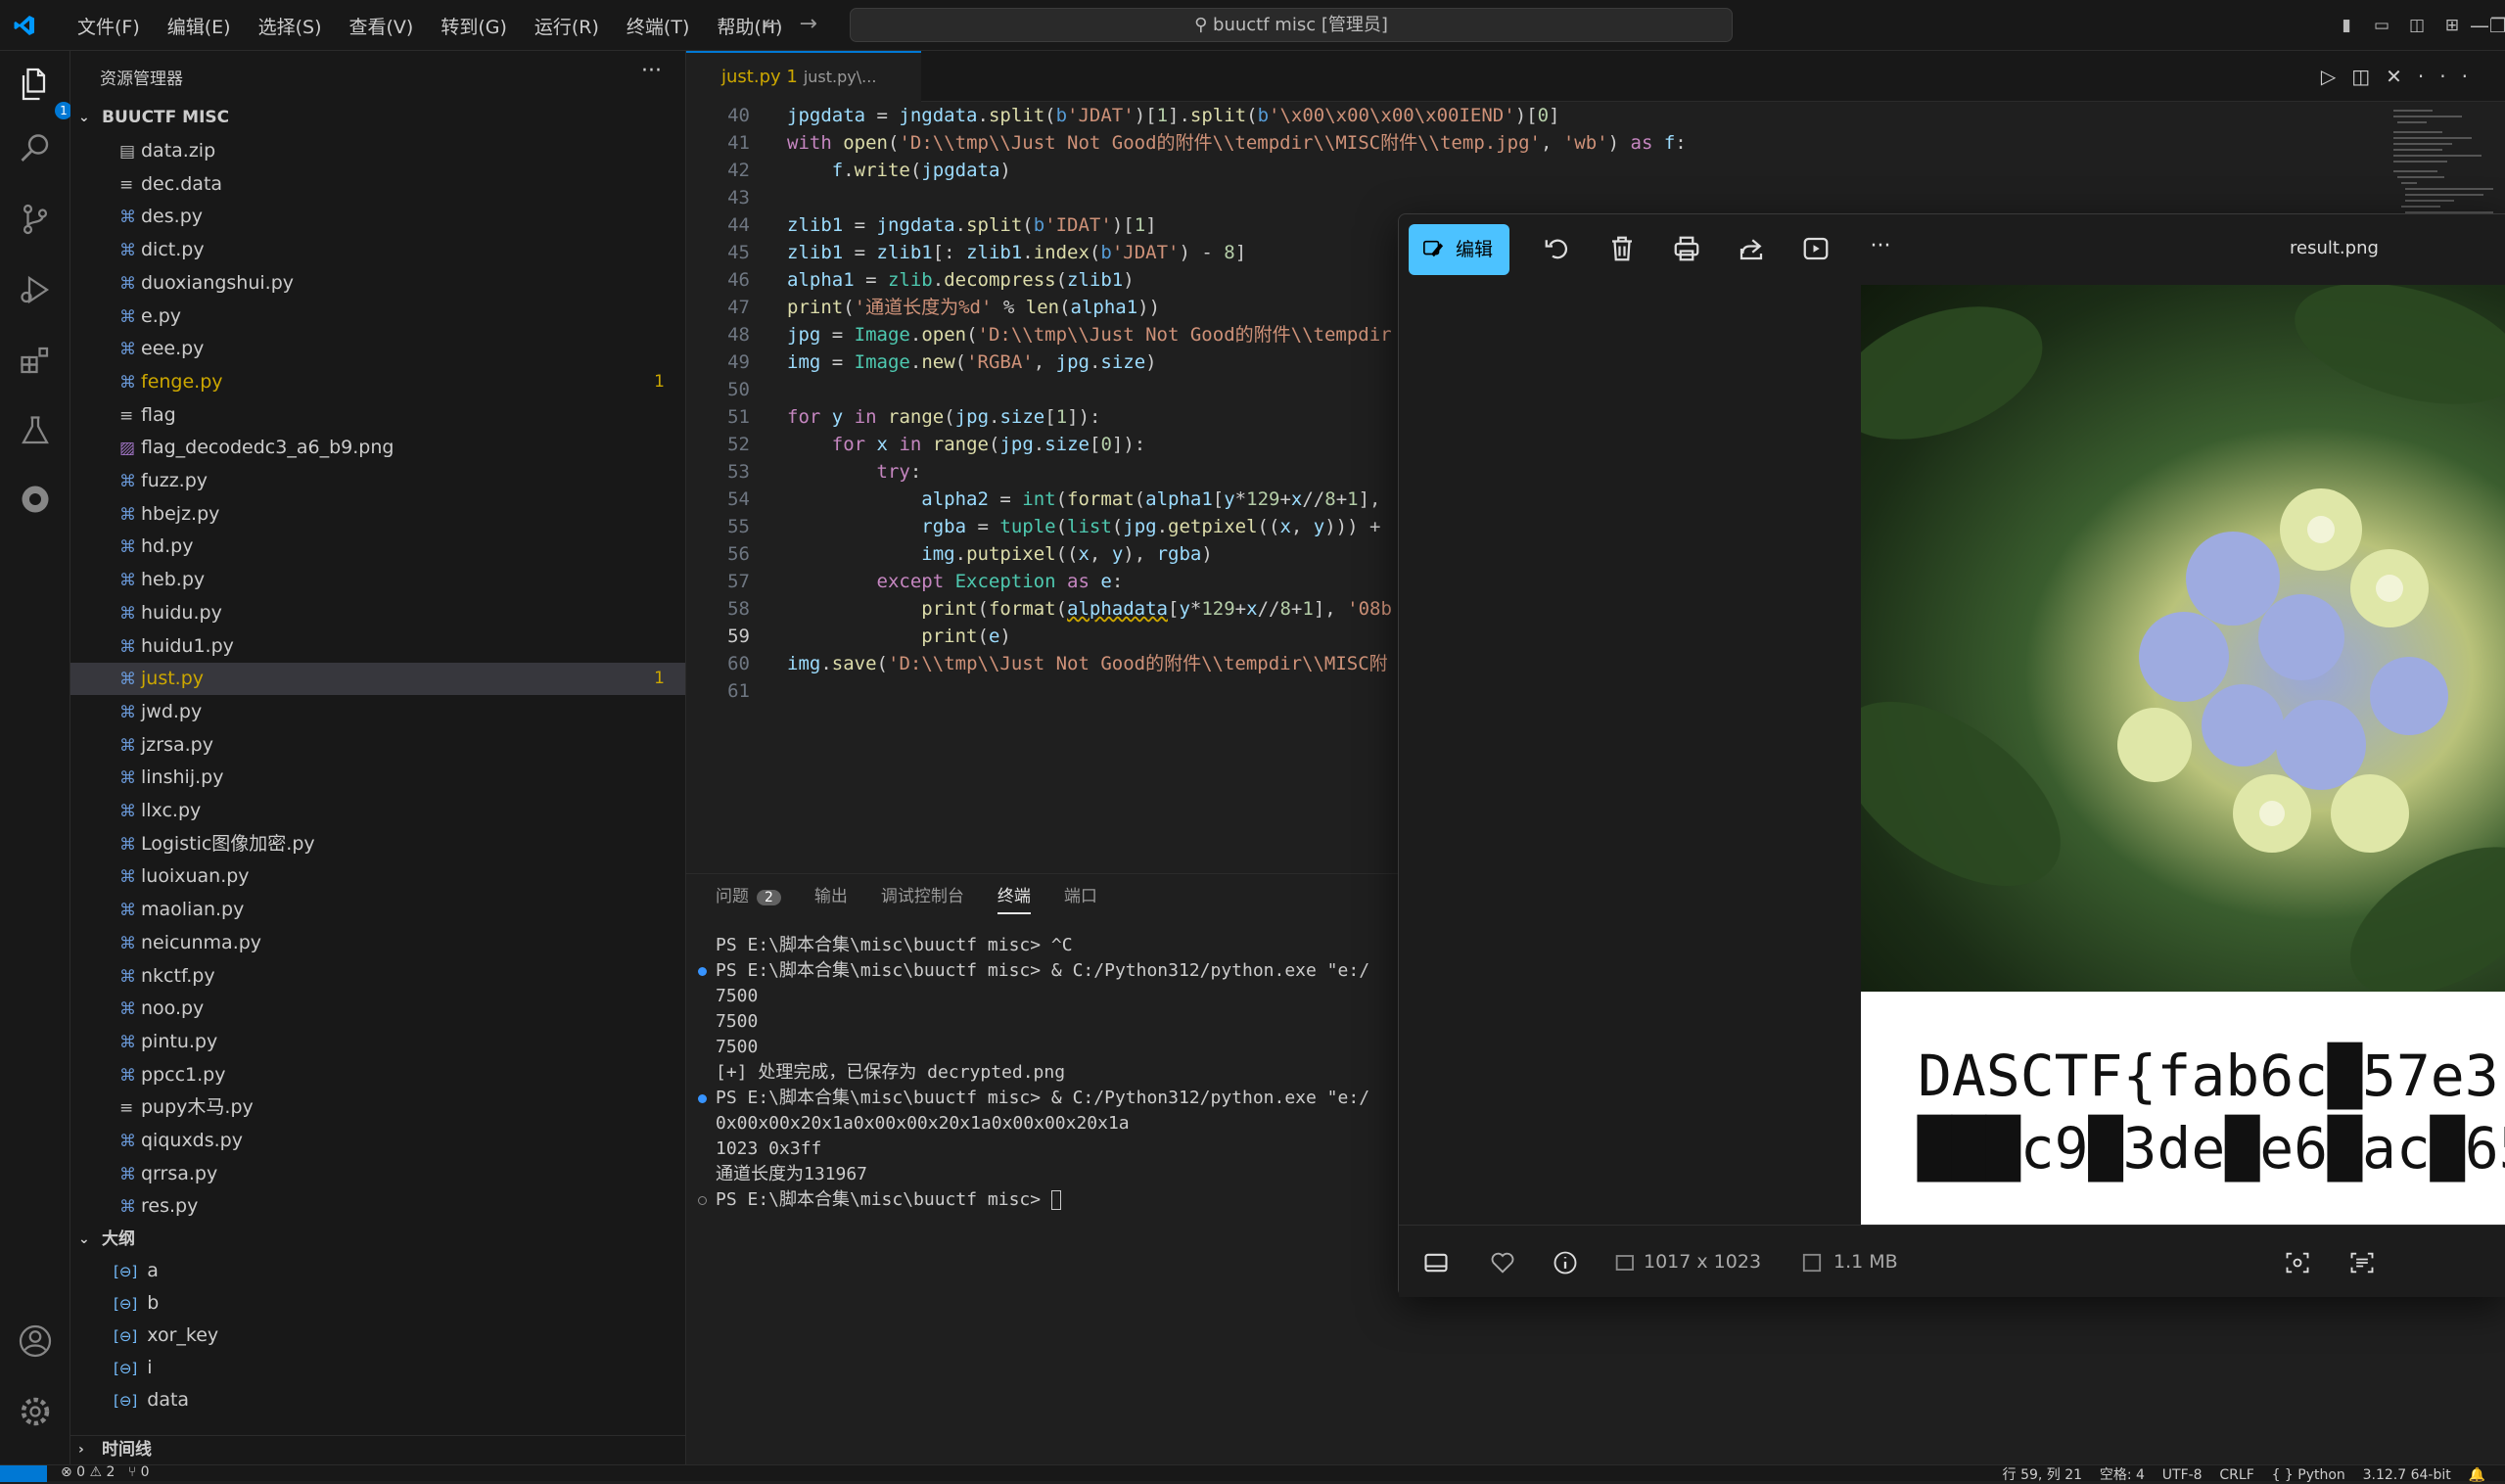  Describe the element at coordinates (377, 547) in the screenshot. I see `file-item: ⌘ hd.py` at that location.